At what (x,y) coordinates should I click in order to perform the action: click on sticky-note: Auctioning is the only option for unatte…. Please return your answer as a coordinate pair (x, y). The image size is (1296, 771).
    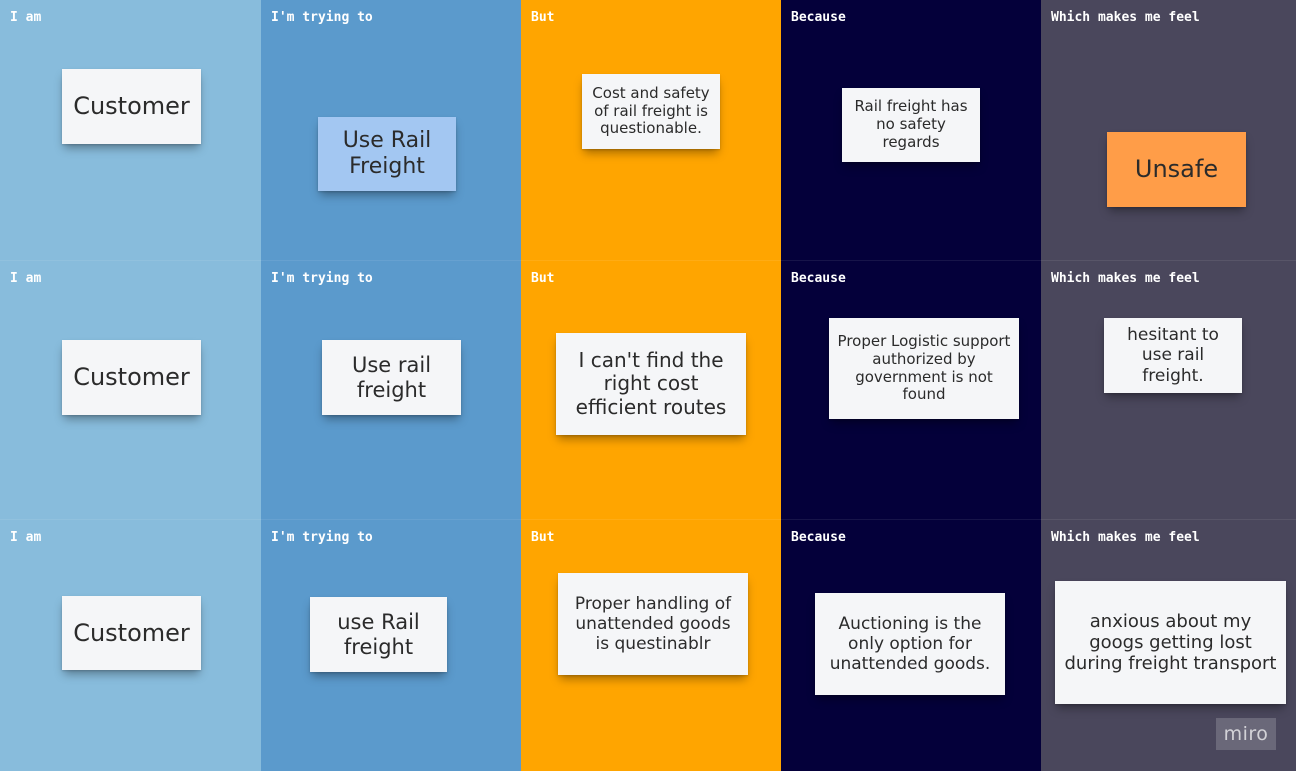
    Looking at the image, I should click on (910, 644).